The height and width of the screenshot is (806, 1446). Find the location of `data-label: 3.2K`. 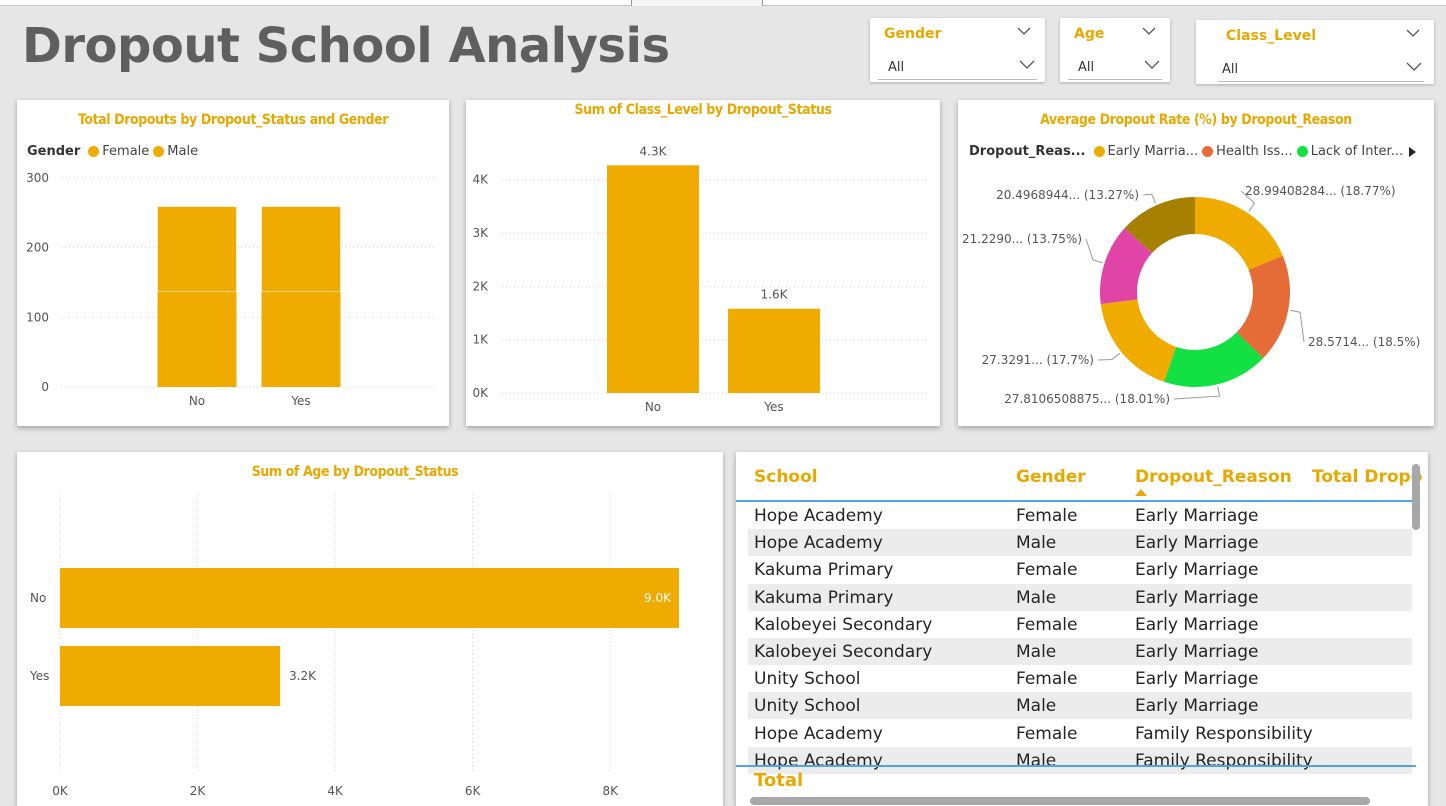

data-label: 3.2K is located at coordinates (303, 676).